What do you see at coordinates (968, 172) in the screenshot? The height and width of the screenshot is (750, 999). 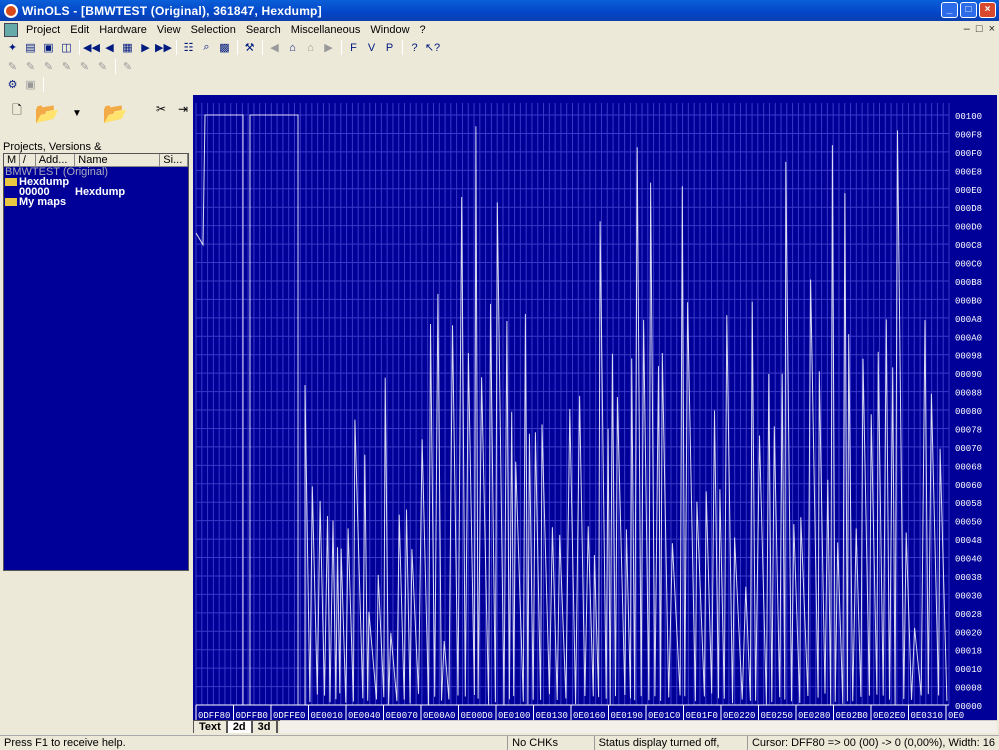 I see `y-tick-label: 000E8` at bounding box center [968, 172].